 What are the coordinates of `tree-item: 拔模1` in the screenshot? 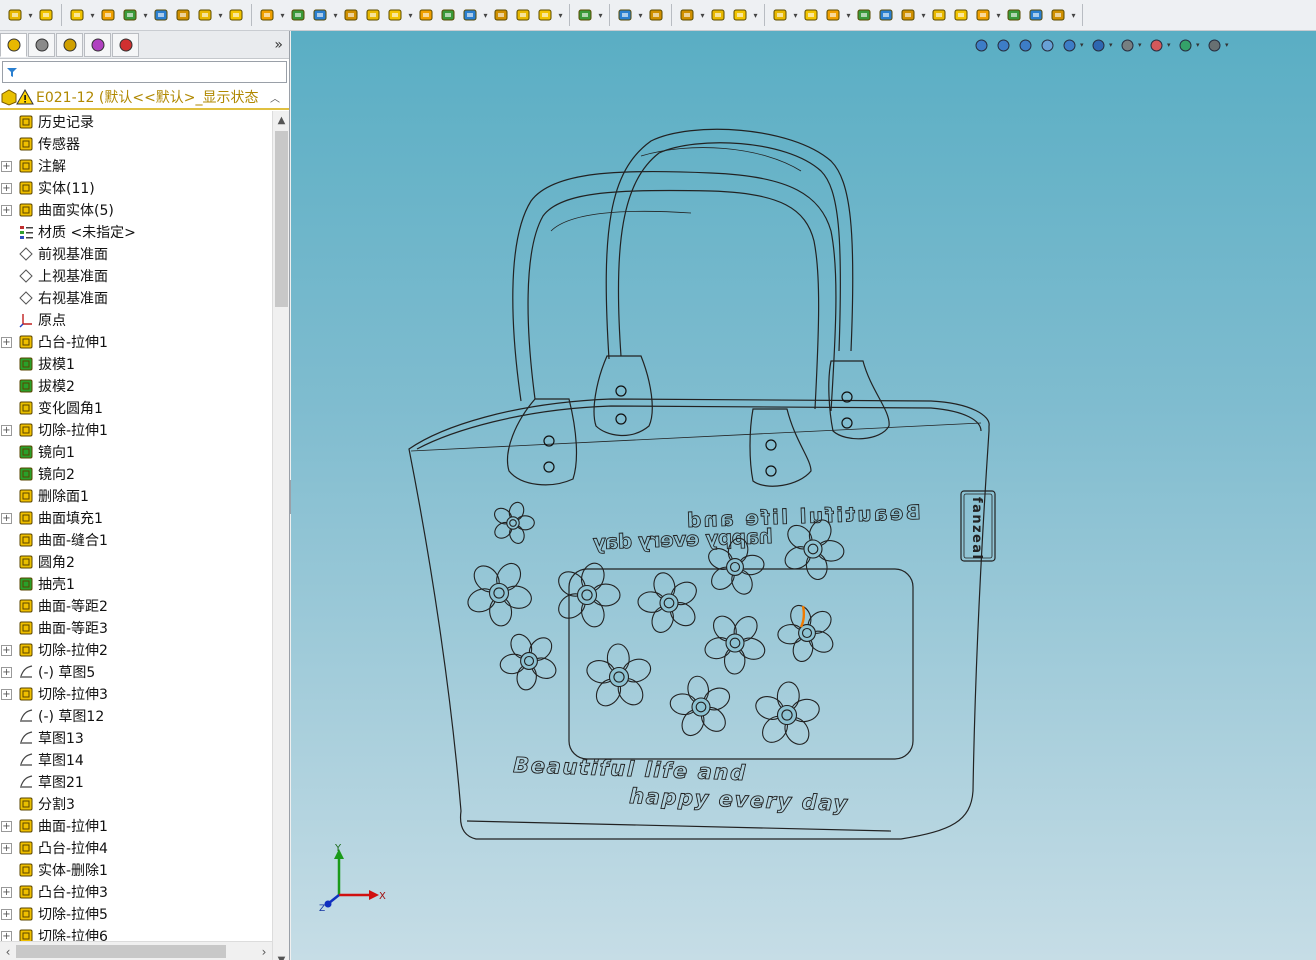 It's located at (136, 364).